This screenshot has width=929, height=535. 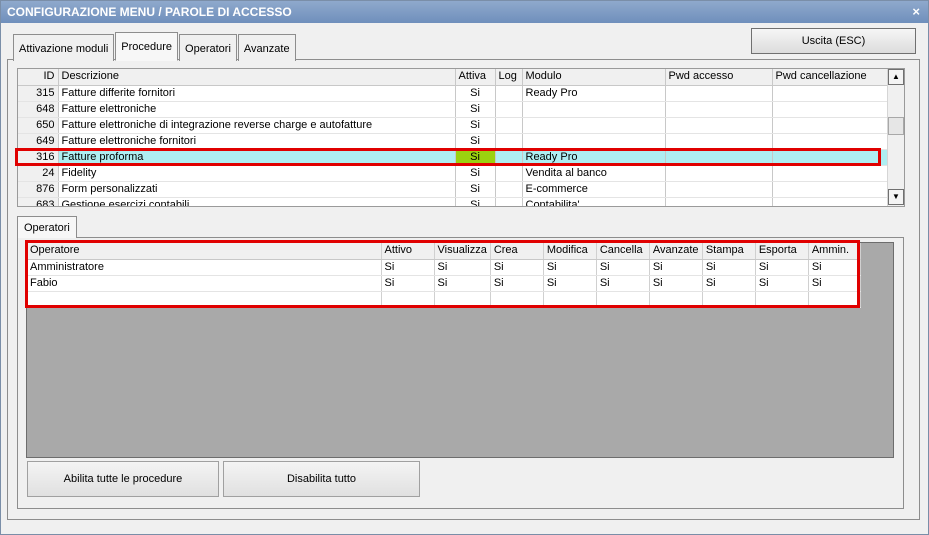 What do you see at coordinates (570, 251) in the screenshot?
I see `col-header-modifica: Modifica` at bounding box center [570, 251].